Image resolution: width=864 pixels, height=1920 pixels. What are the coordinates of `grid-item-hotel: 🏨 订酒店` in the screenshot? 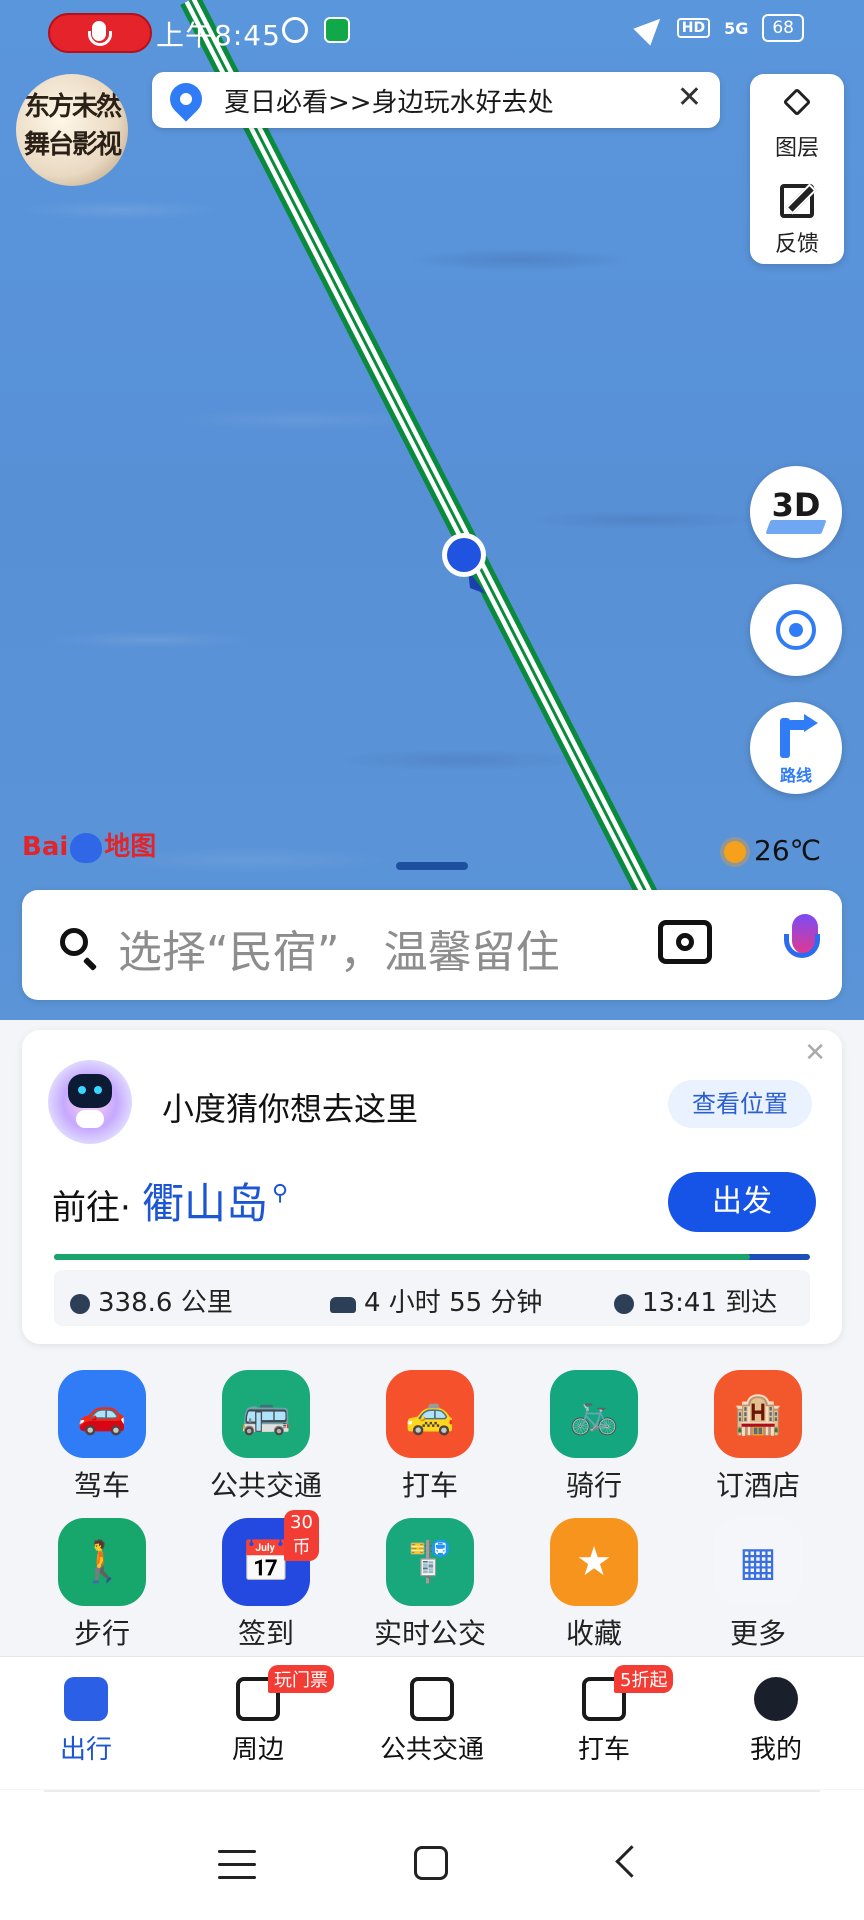 It's located at (758, 1437).